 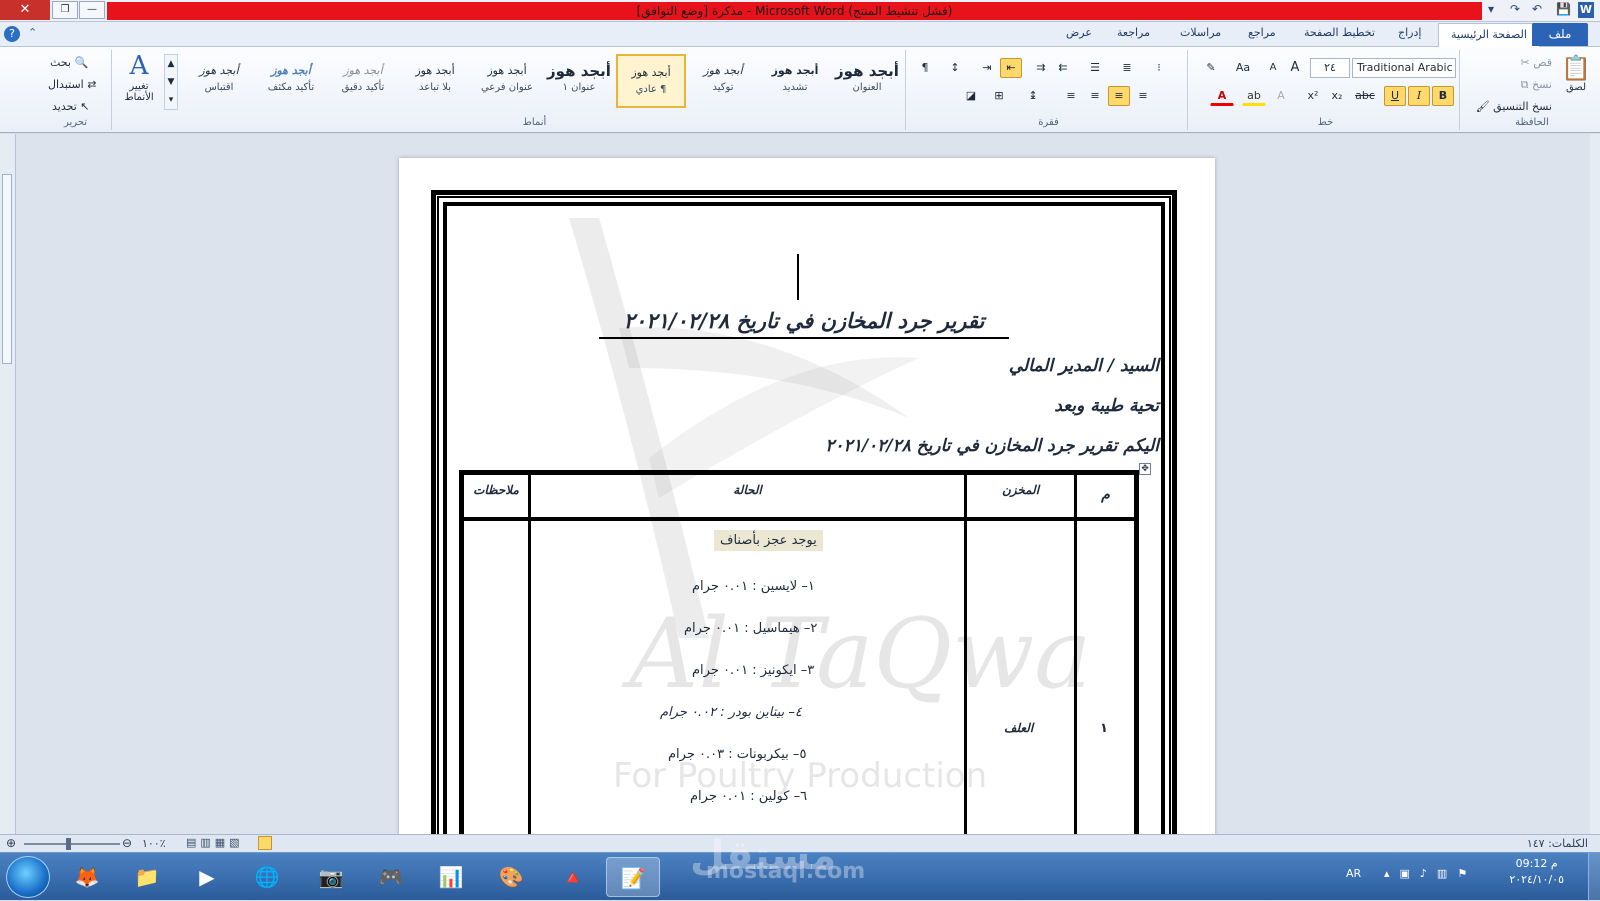 I want to click on style-no-spacing: أبجد هوز بلا تباعد, so click(x=435, y=81).